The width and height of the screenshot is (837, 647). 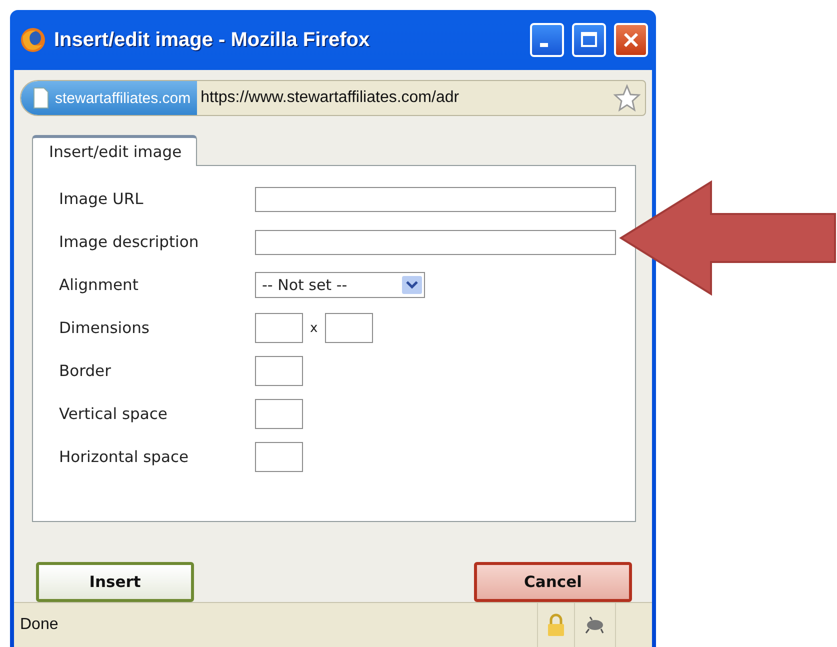 What do you see at coordinates (544, 45) in the screenshot?
I see `minimize-icon` at bounding box center [544, 45].